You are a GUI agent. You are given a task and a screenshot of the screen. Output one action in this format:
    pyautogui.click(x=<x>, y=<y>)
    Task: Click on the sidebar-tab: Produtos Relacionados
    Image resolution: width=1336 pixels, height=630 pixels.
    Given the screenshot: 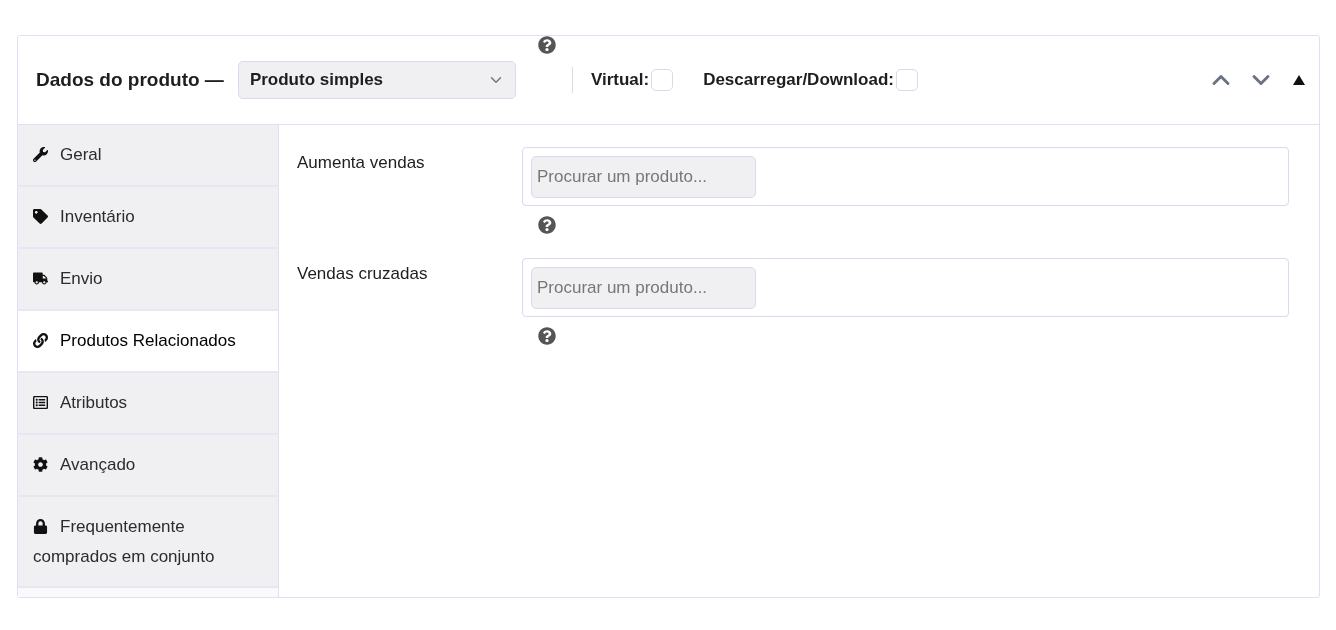 What is the action you would take?
    pyautogui.click(x=148, y=342)
    